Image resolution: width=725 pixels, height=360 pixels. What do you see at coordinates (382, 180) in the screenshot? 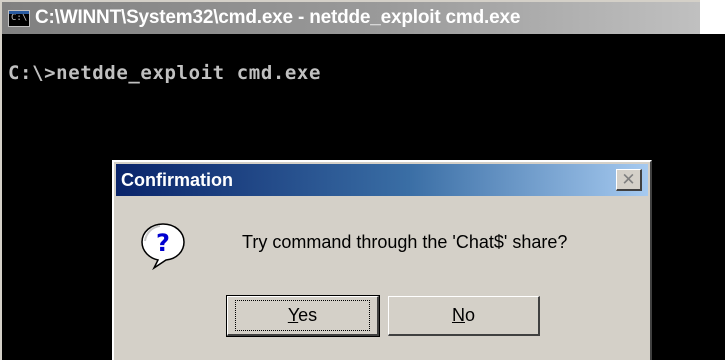
I see `dialog-titlebar: Confirmation ✕` at bounding box center [382, 180].